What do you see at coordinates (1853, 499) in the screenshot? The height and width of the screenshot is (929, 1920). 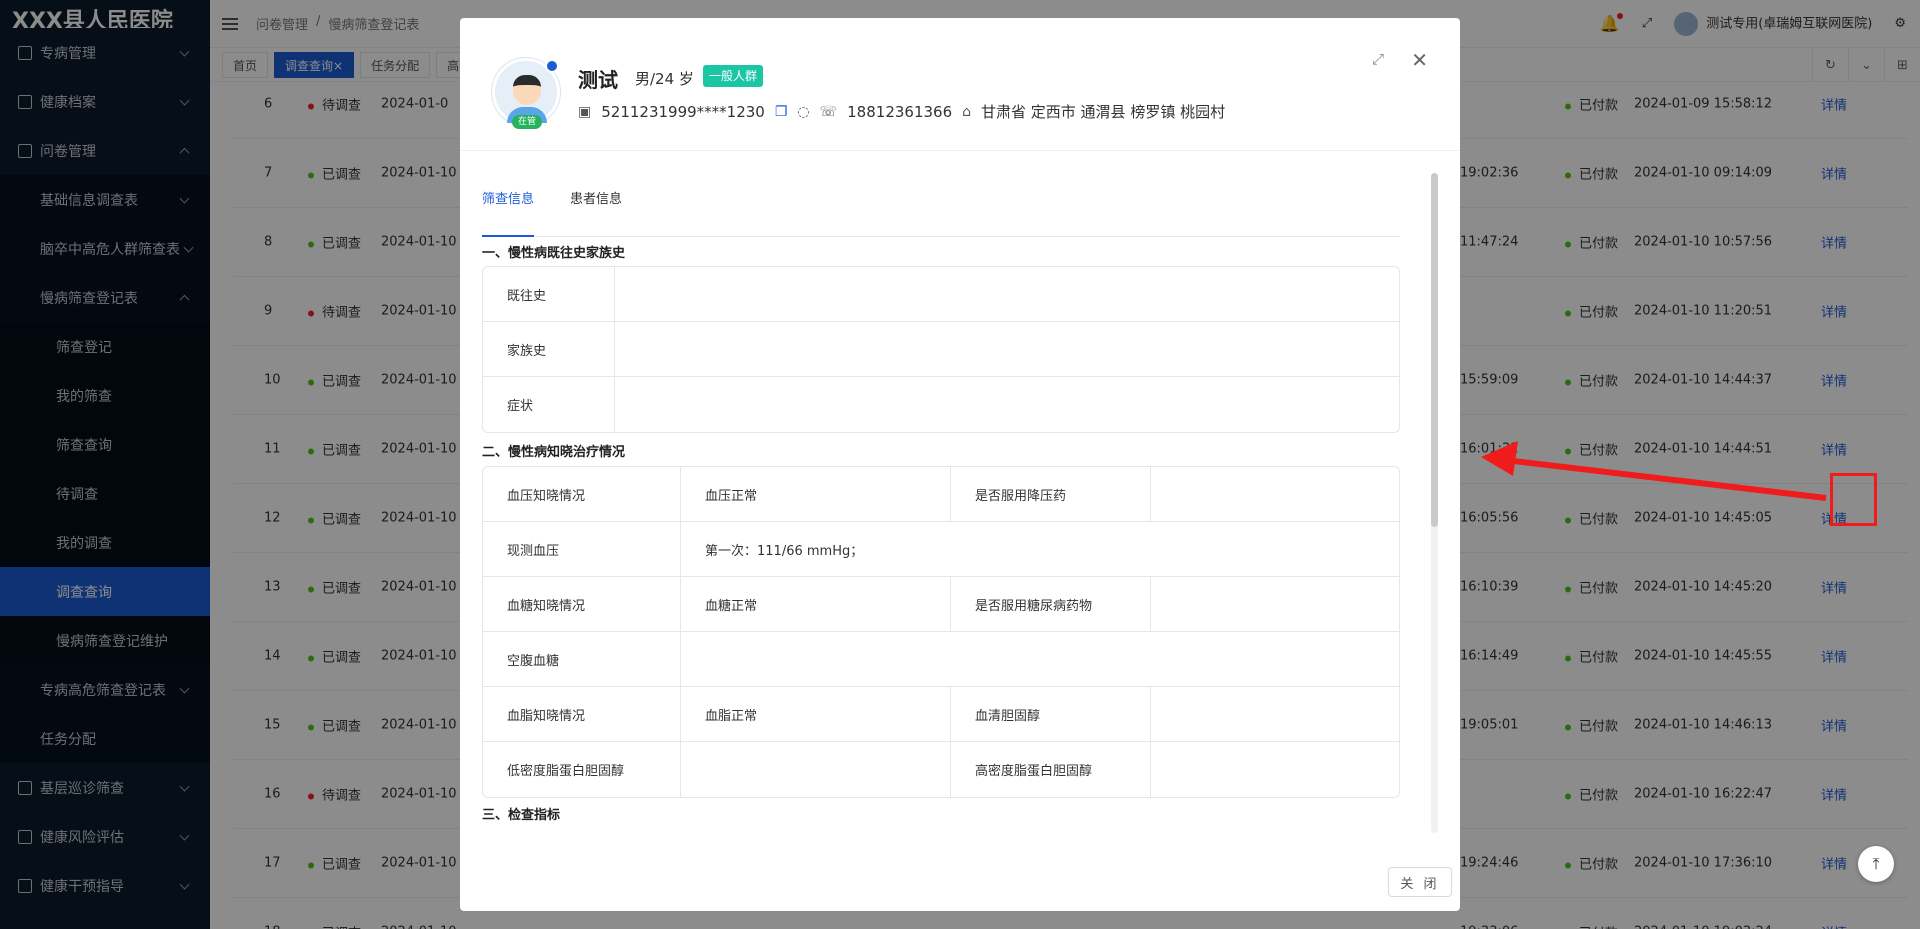 I see `annotation-highlight-box` at bounding box center [1853, 499].